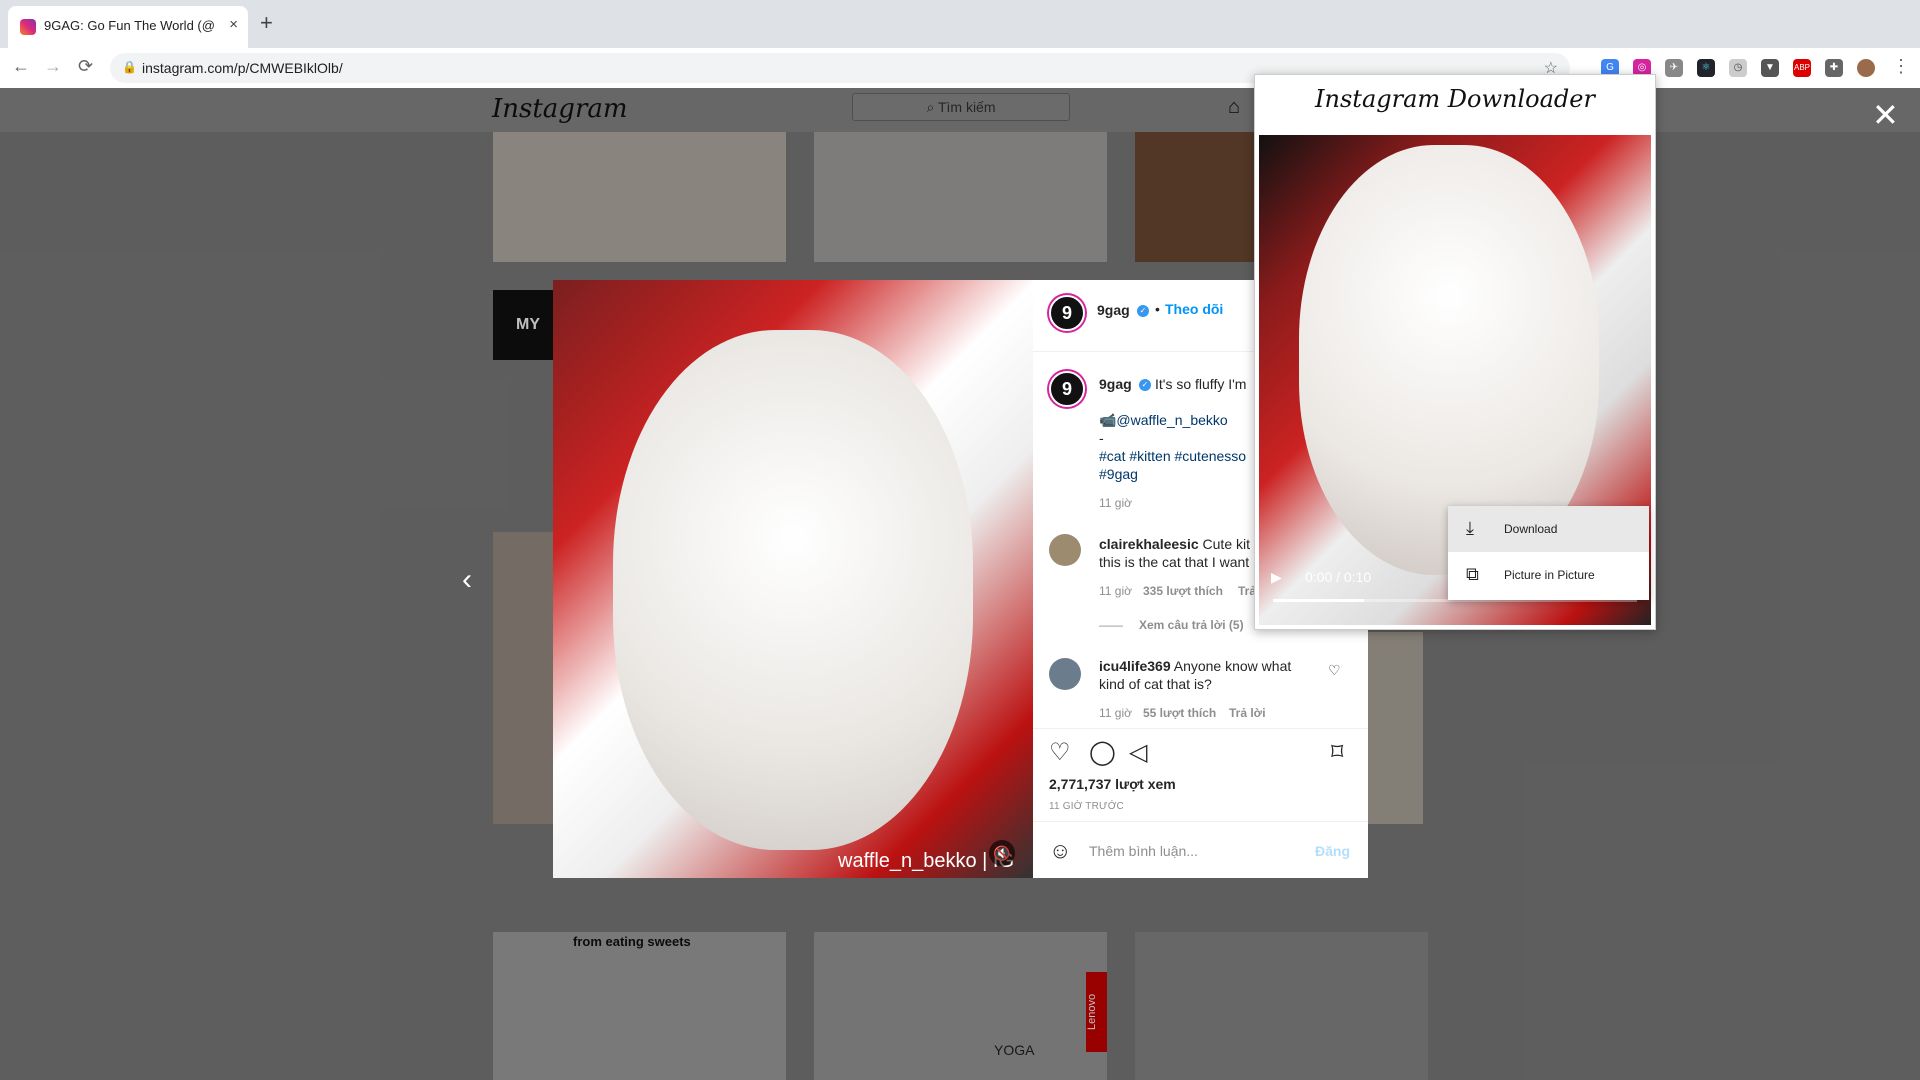 The height and width of the screenshot is (1080, 1920). I want to click on browser-tab: 9GAG: Go Fun The World (@9g ×, so click(128, 27).